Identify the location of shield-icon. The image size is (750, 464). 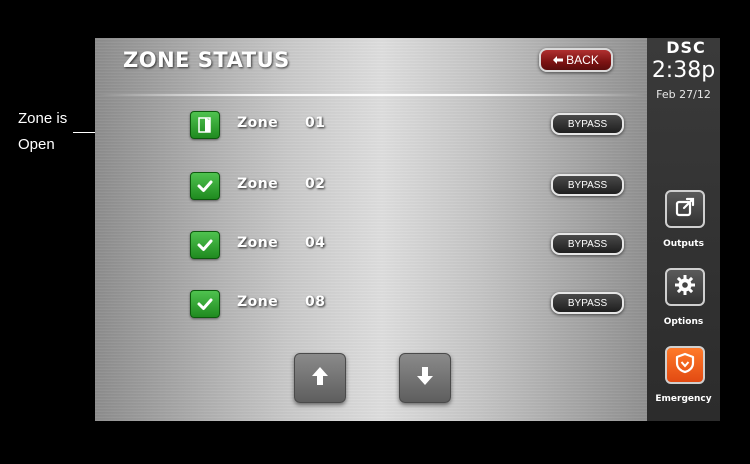
(685, 365).